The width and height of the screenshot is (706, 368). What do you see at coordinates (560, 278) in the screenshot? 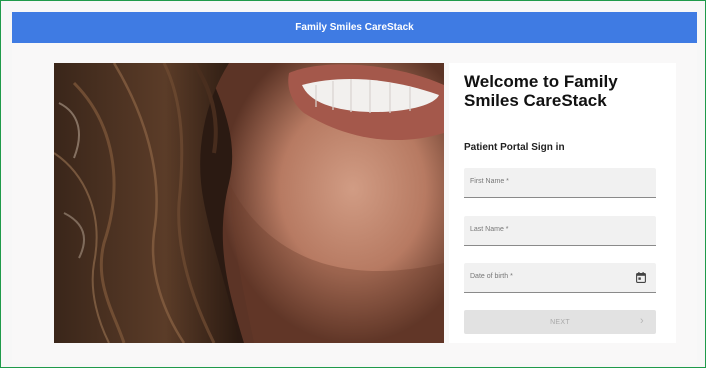
I see `date-of-birth-field: Date of birth *` at bounding box center [560, 278].